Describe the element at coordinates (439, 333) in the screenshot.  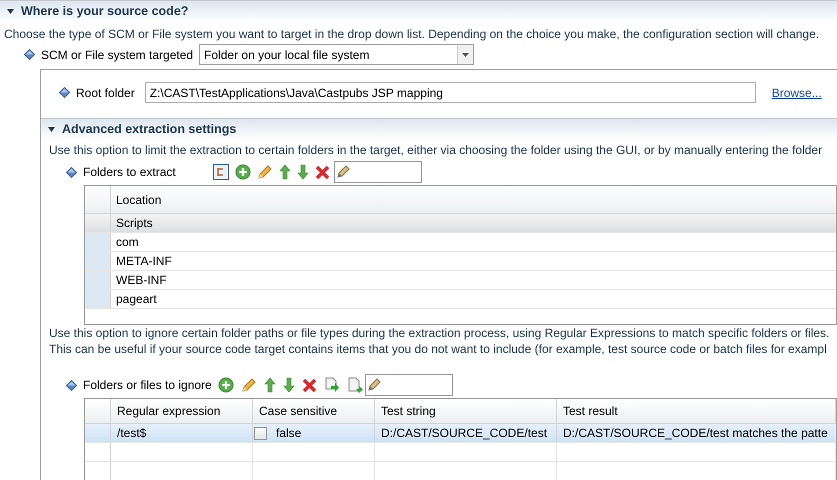
I see `description-text: Use this option to ignore certain folder paths or file types during the extraction process, using Regular Expressions to match specific folders or files.` at that location.